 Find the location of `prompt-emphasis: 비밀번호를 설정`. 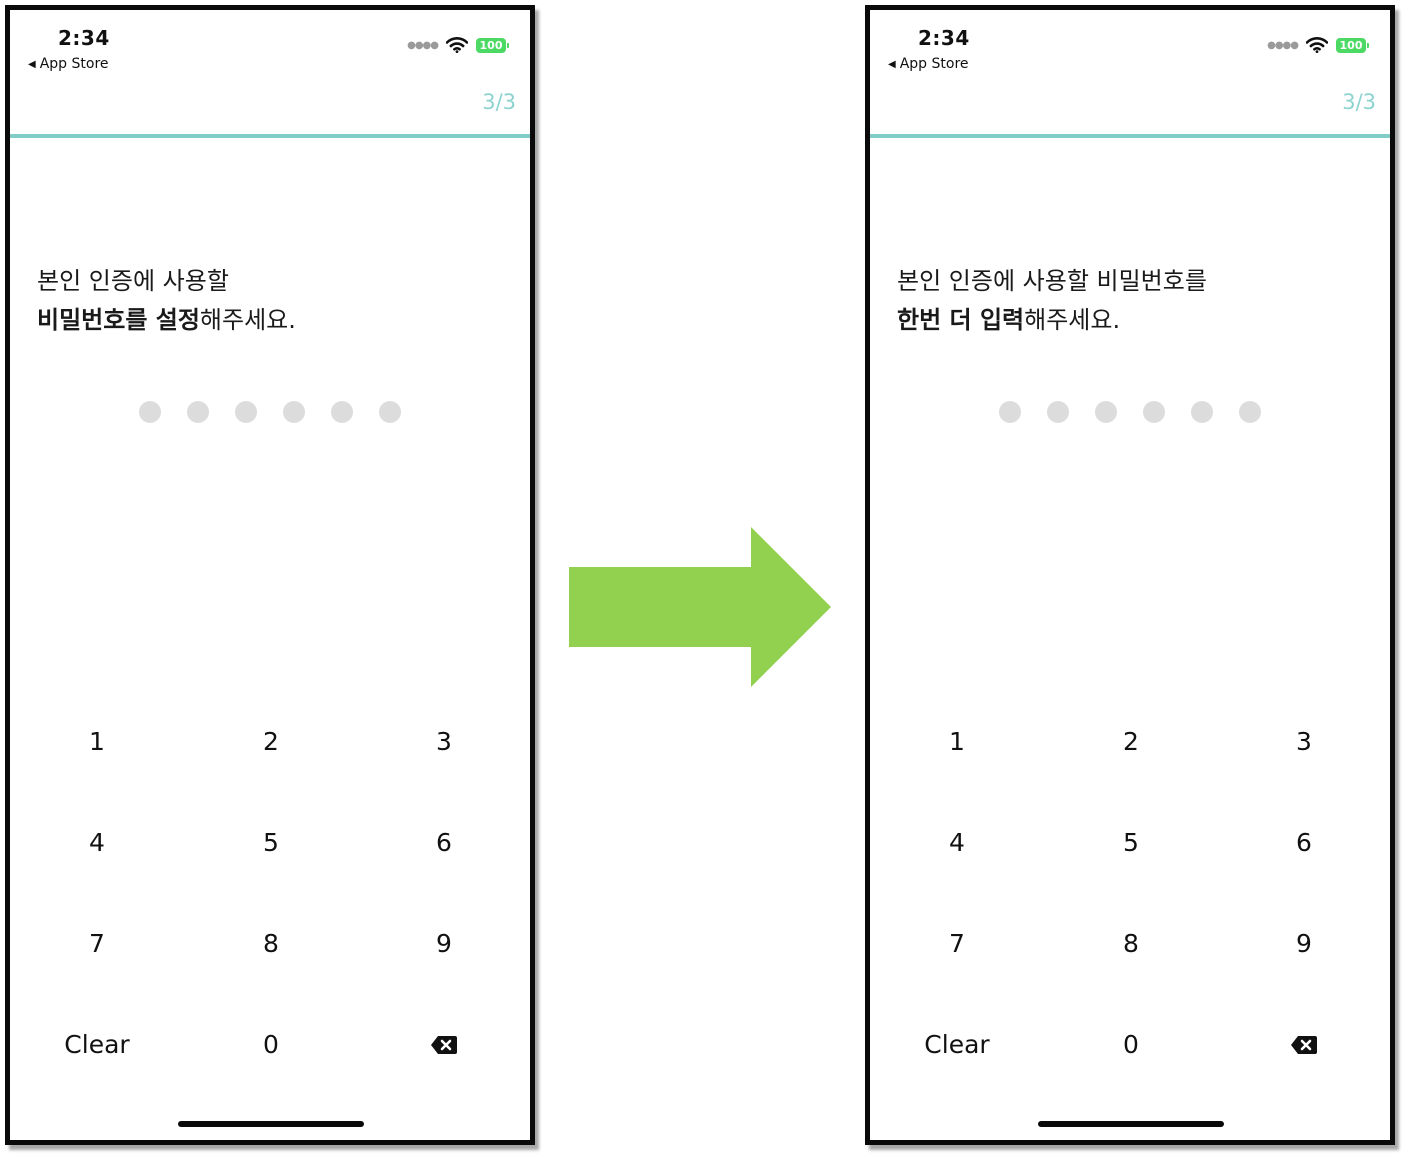

prompt-emphasis: 비밀번호를 설정 is located at coordinates (118, 320).